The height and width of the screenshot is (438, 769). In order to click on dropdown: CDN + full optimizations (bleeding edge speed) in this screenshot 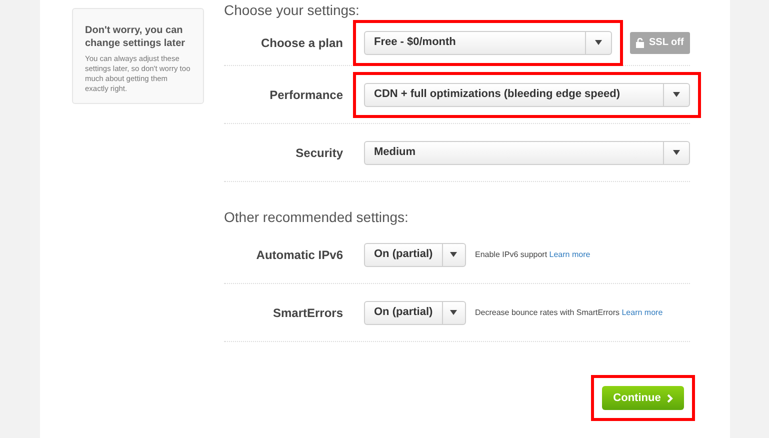, I will do `click(527, 94)`.